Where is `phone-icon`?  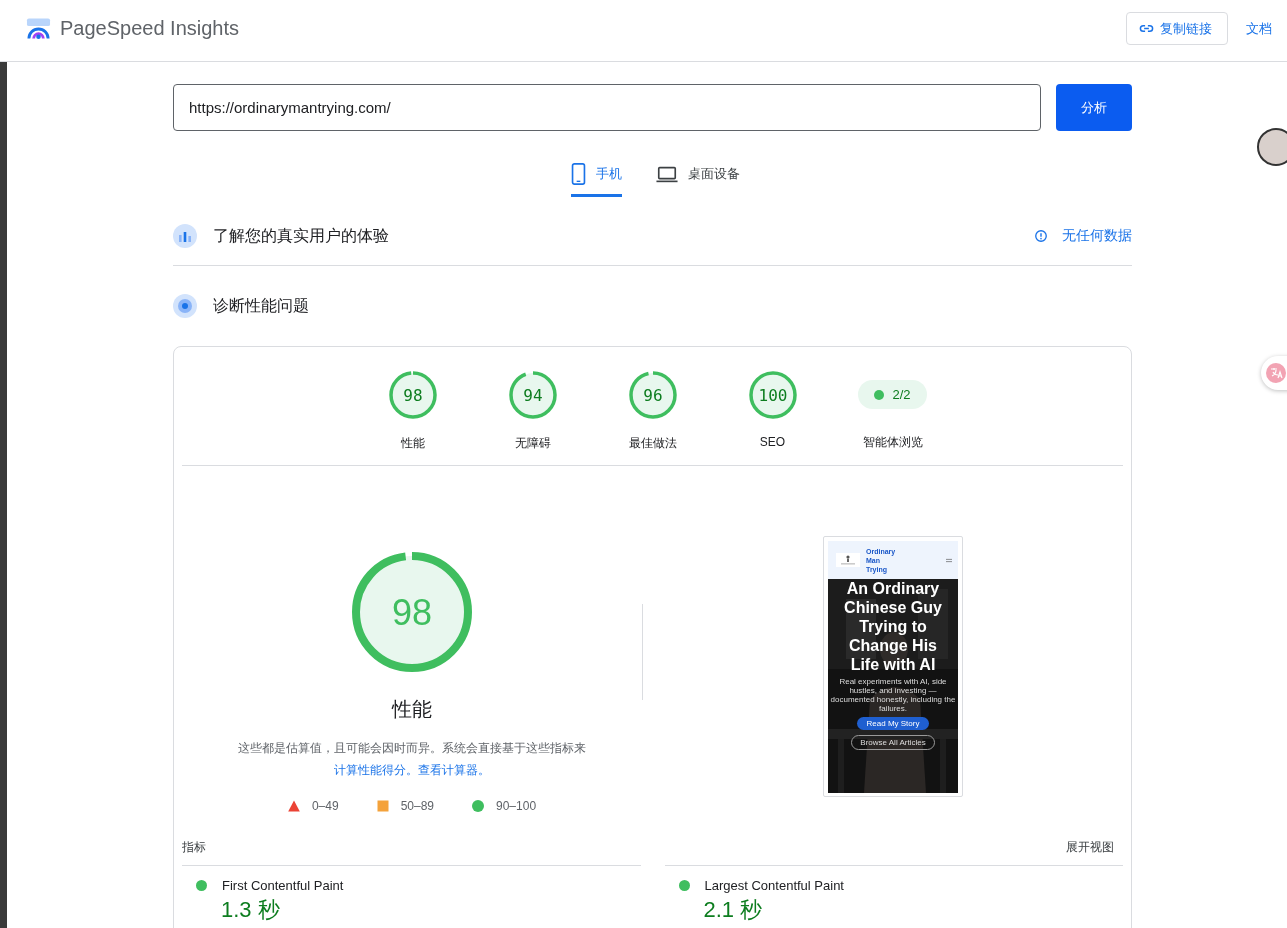 phone-icon is located at coordinates (578, 174).